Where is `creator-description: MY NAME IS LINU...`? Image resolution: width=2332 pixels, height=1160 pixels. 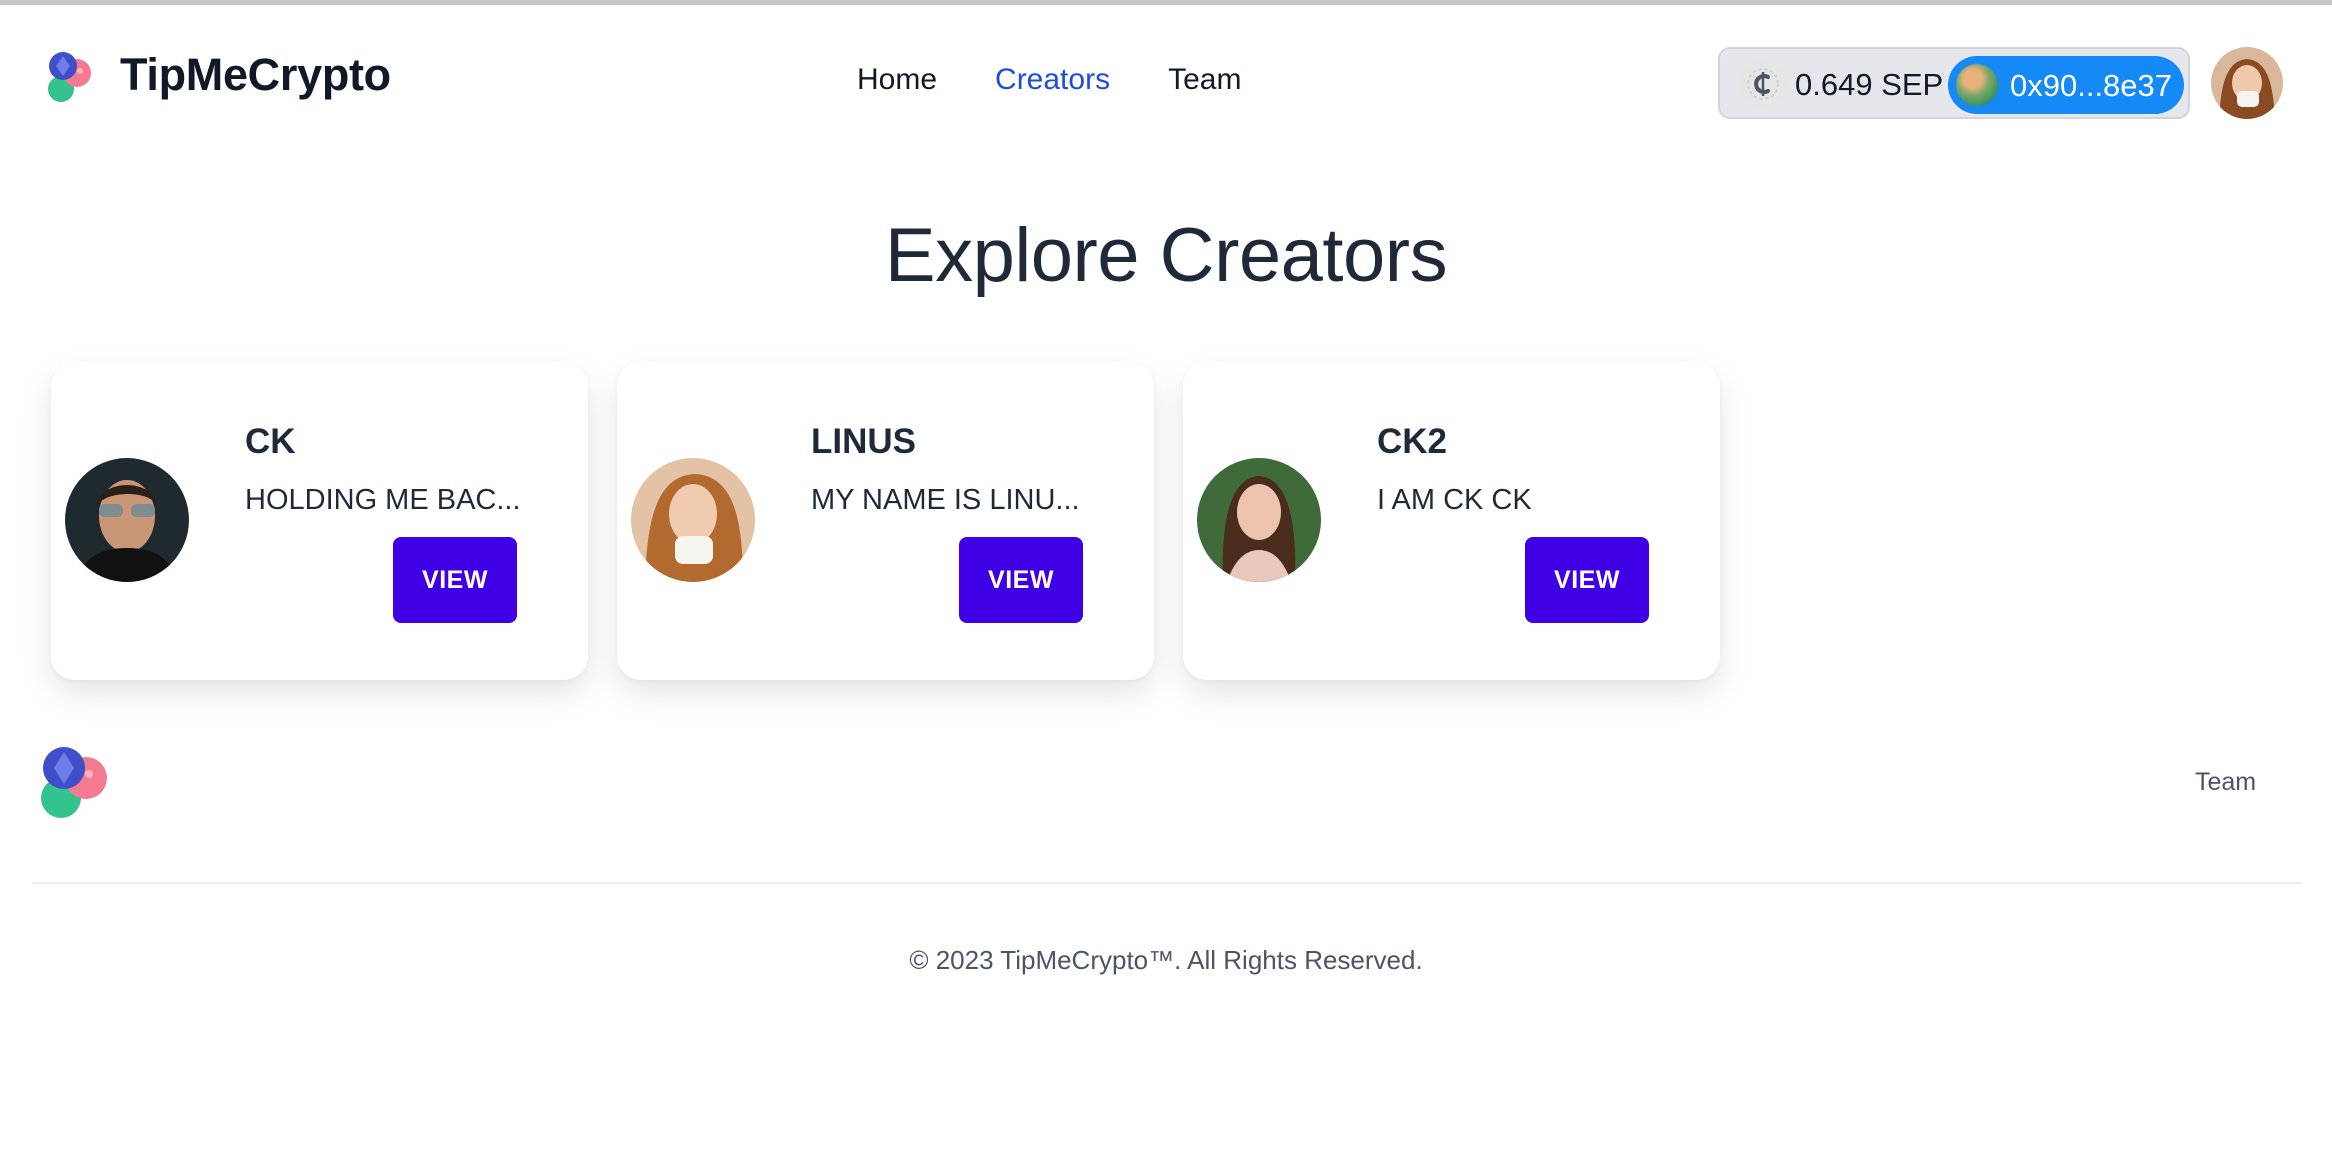
creator-description: MY NAME IS LINU... is located at coordinates (945, 500).